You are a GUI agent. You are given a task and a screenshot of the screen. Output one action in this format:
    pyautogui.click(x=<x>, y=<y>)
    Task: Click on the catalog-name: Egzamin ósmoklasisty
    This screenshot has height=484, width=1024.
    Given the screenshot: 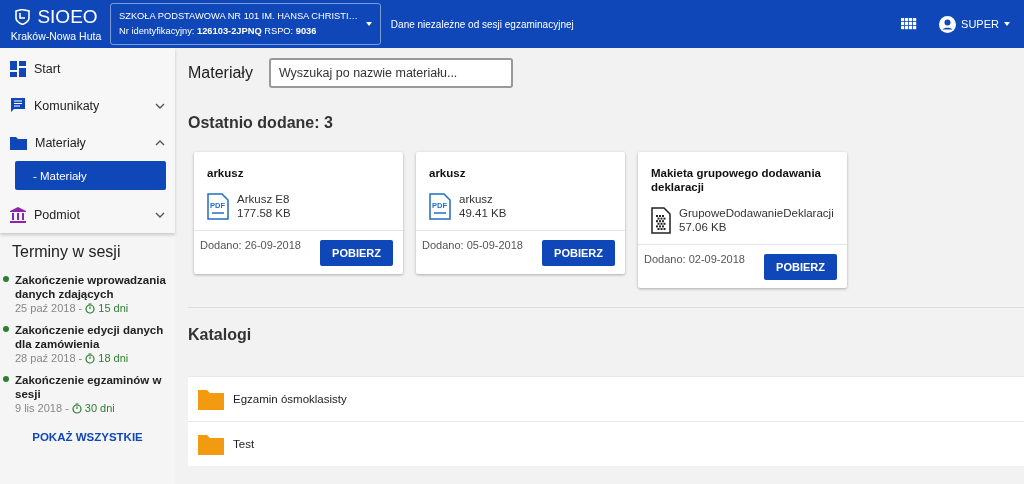 What is the action you would take?
    pyautogui.click(x=290, y=399)
    